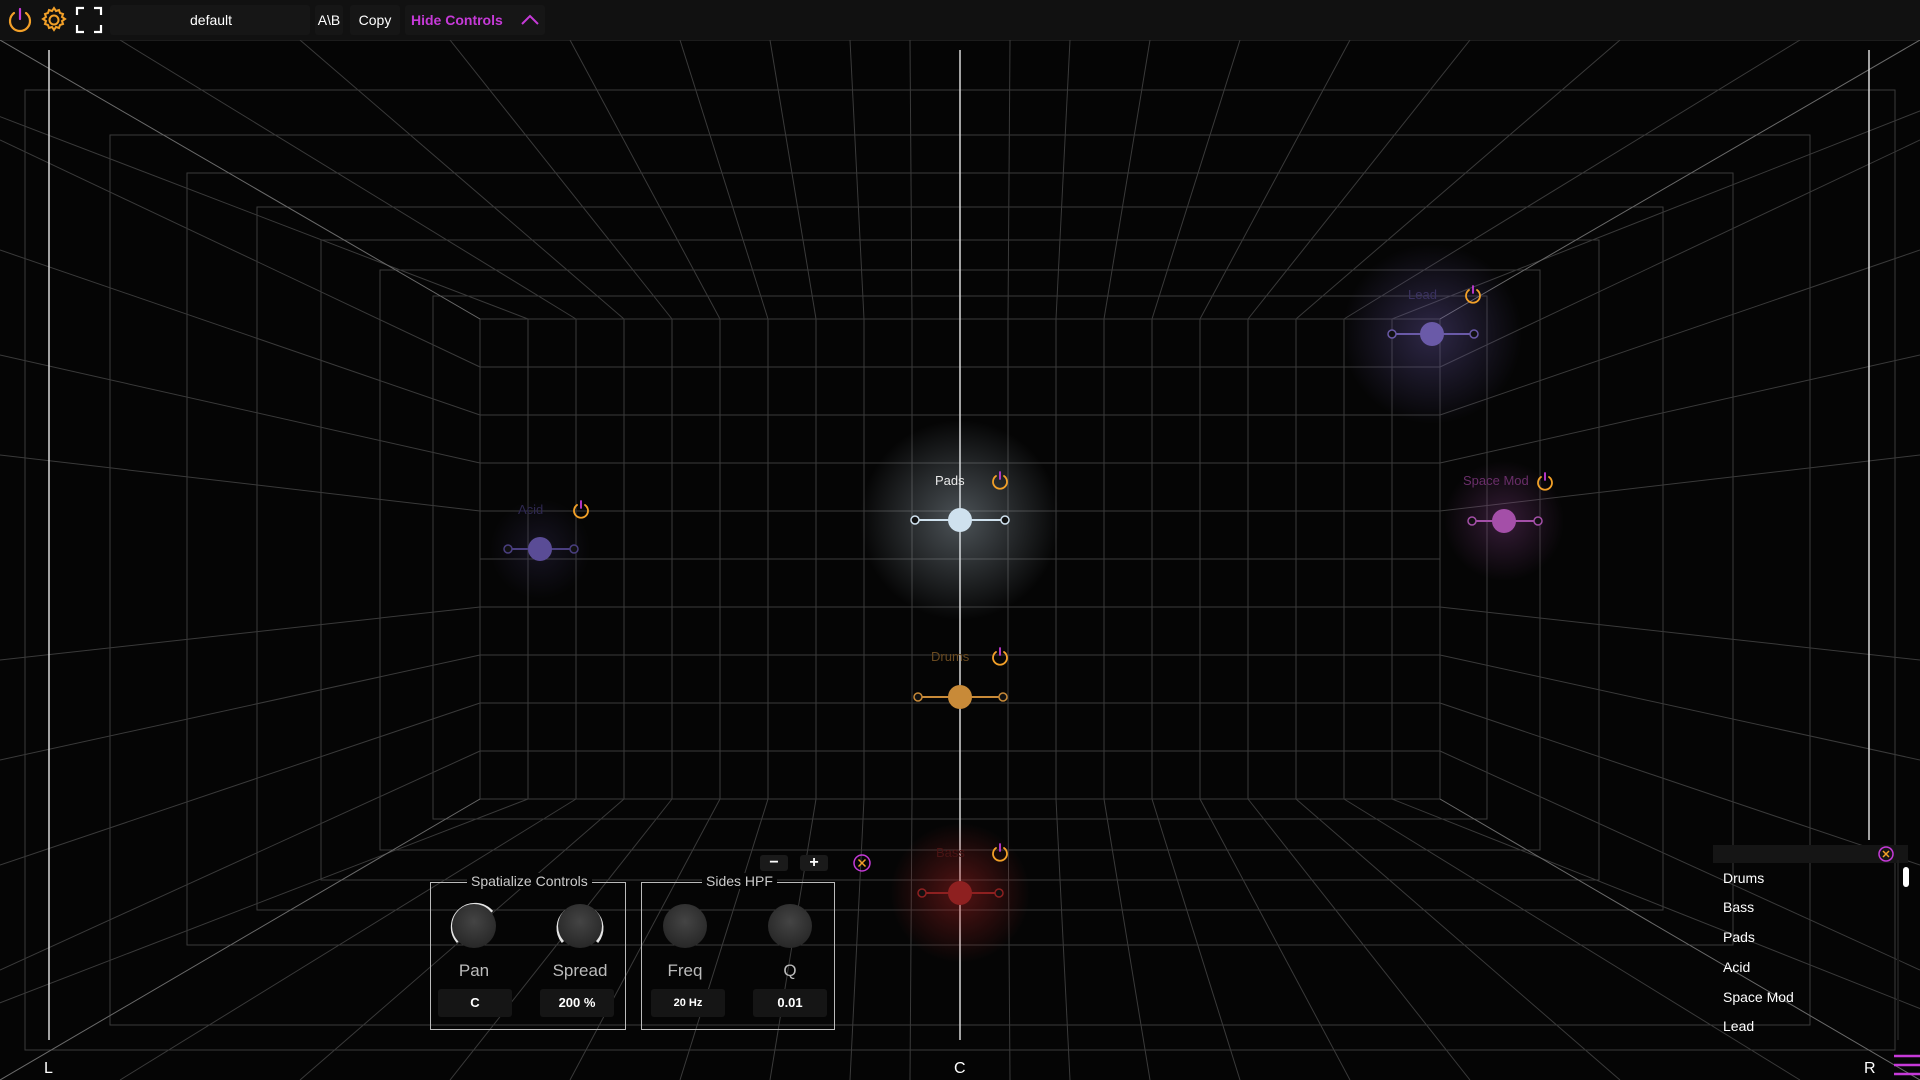 The height and width of the screenshot is (1080, 1920). I want to click on track-list-scrollbar, so click(1898, 950).